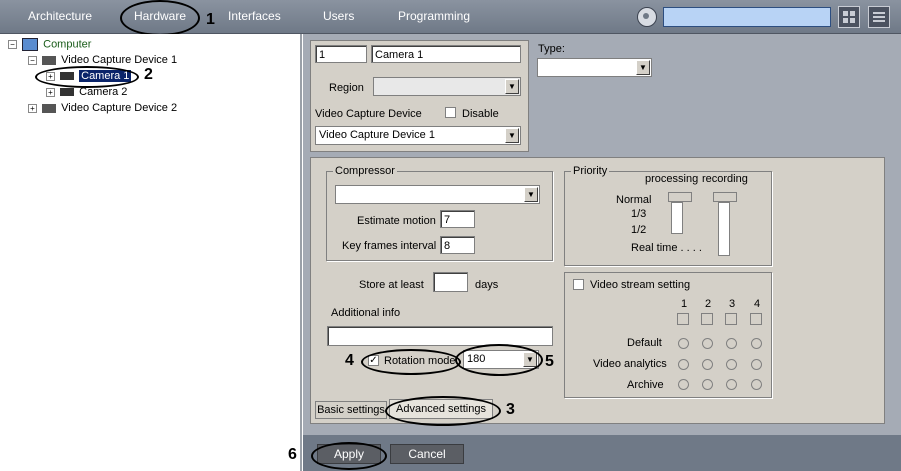 This screenshot has width=901, height=471. Describe the element at coordinates (349, 454) in the screenshot. I see `apply-button: Apply` at that location.